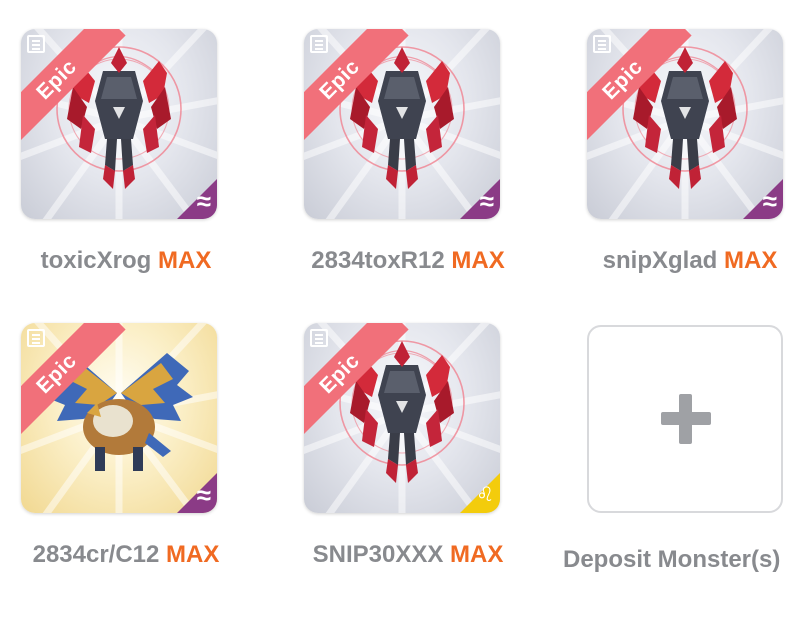  I want to click on monster-name: SNIP30XXX, so click(378, 554).